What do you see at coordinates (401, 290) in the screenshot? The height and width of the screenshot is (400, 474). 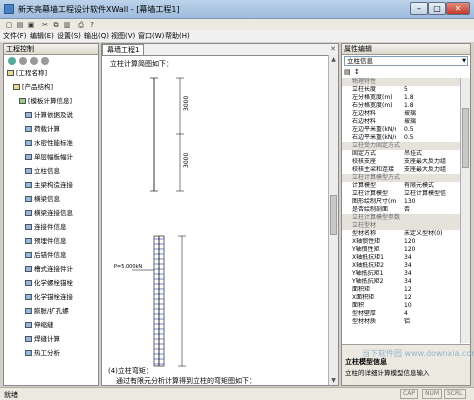 I see `property-row: 面积矩 12` at bounding box center [401, 290].